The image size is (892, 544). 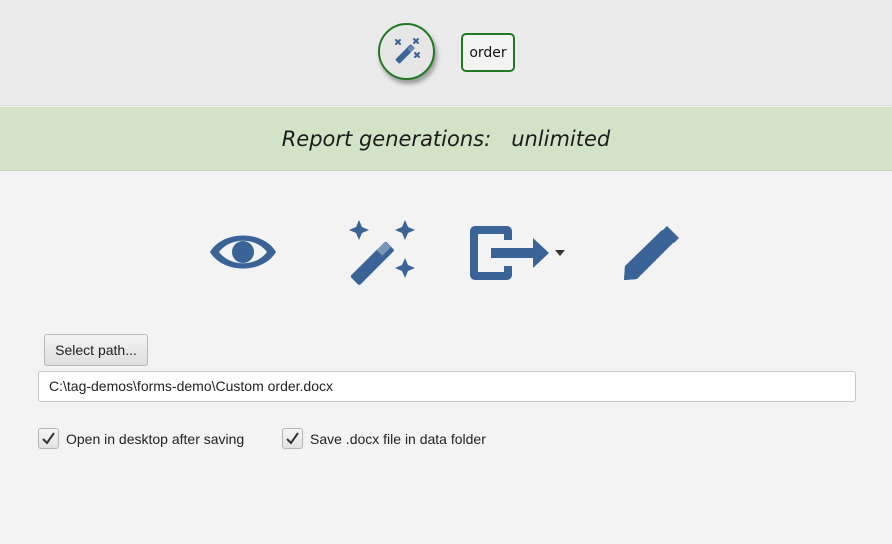 I want to click on chevron-down-icon, so click(x=560, y=253).